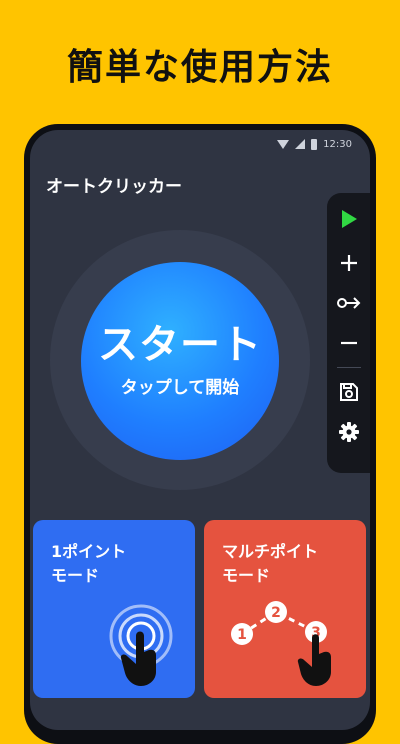 The height and width of the screenshot is (744, 400). What do you see at coordinates (348, 367) in the screenshot?
I see `toolbar-divider` at bounding box center [348, 367].